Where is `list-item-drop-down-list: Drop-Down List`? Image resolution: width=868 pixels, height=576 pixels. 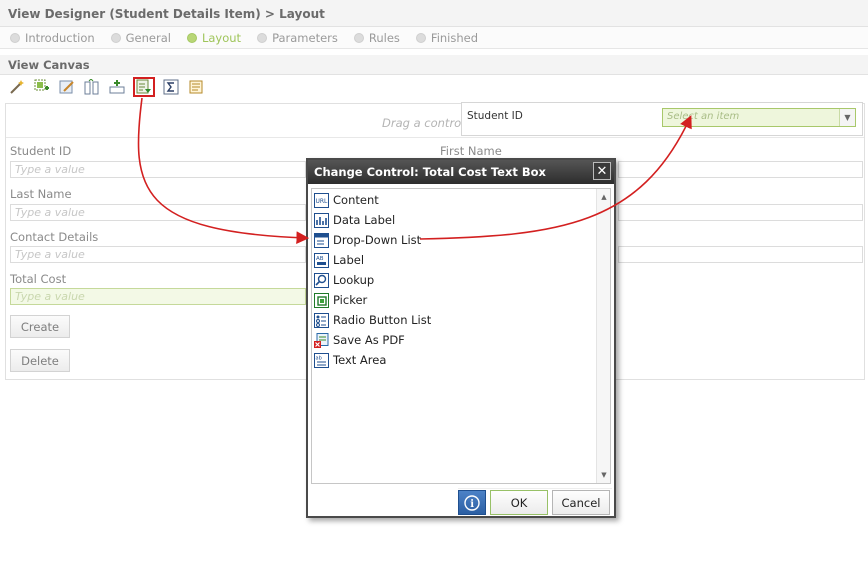 list-item-drop-down-list: Drop-Down List is located at coordinates (367, 240).